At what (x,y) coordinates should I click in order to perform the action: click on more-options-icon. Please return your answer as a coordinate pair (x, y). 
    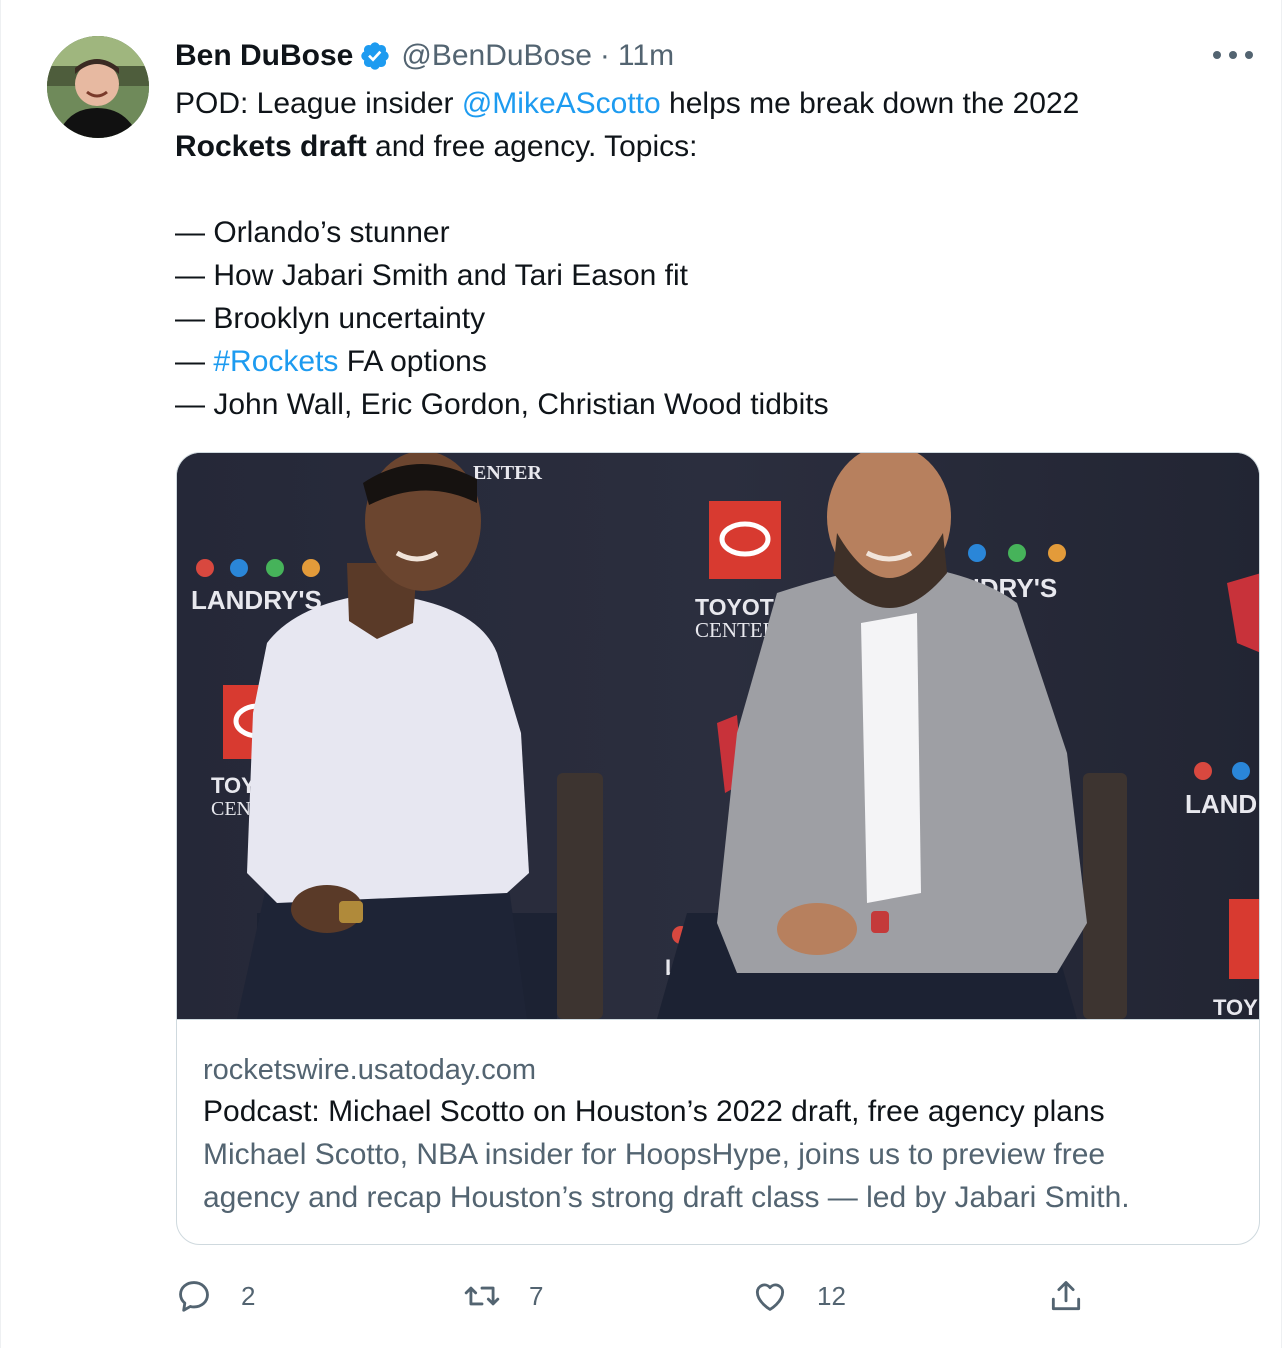
    Looking at the image, I should click on (1233, 55).